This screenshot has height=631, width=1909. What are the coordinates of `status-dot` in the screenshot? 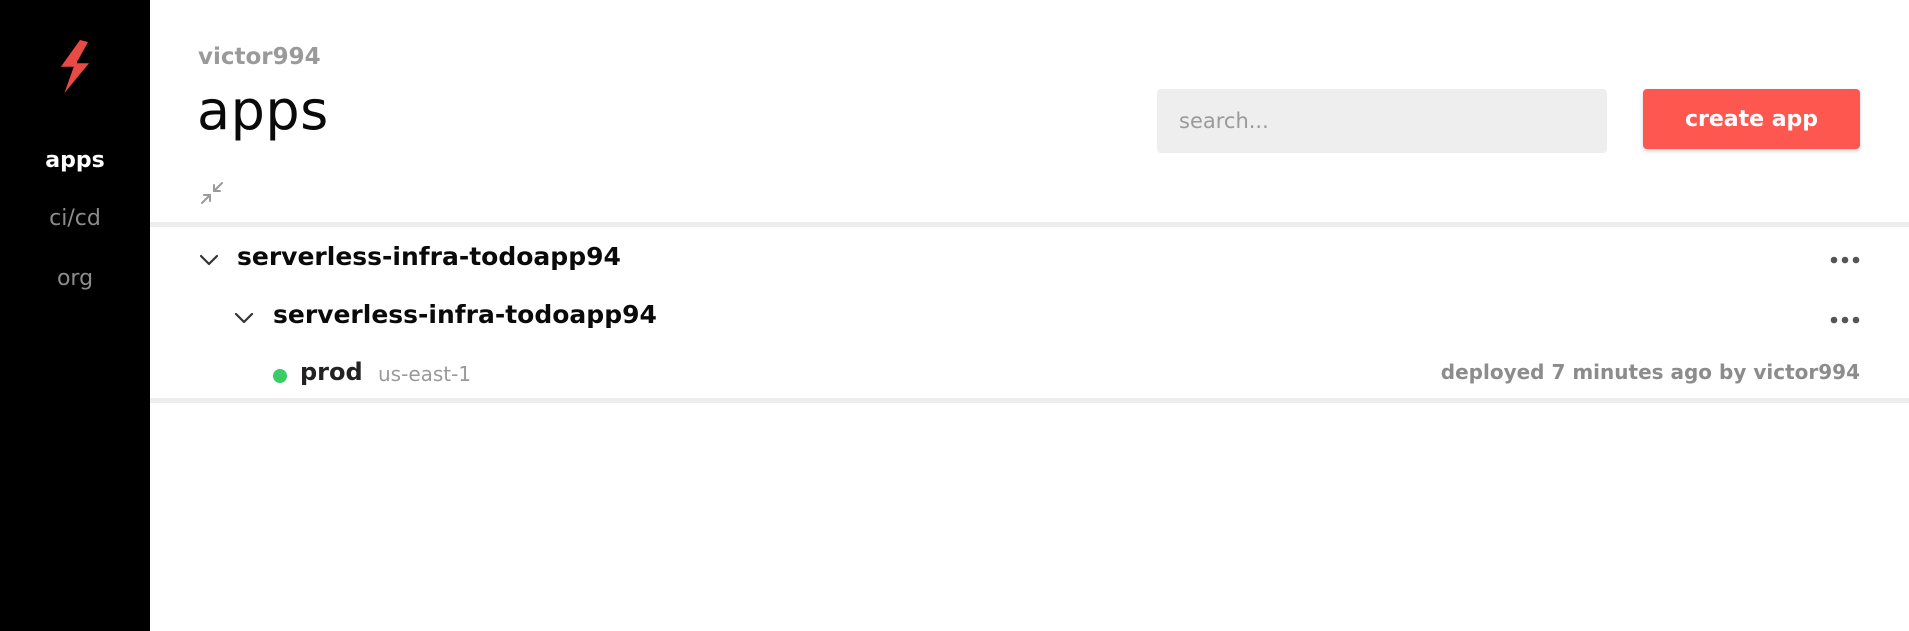 It's located at (280, 376).